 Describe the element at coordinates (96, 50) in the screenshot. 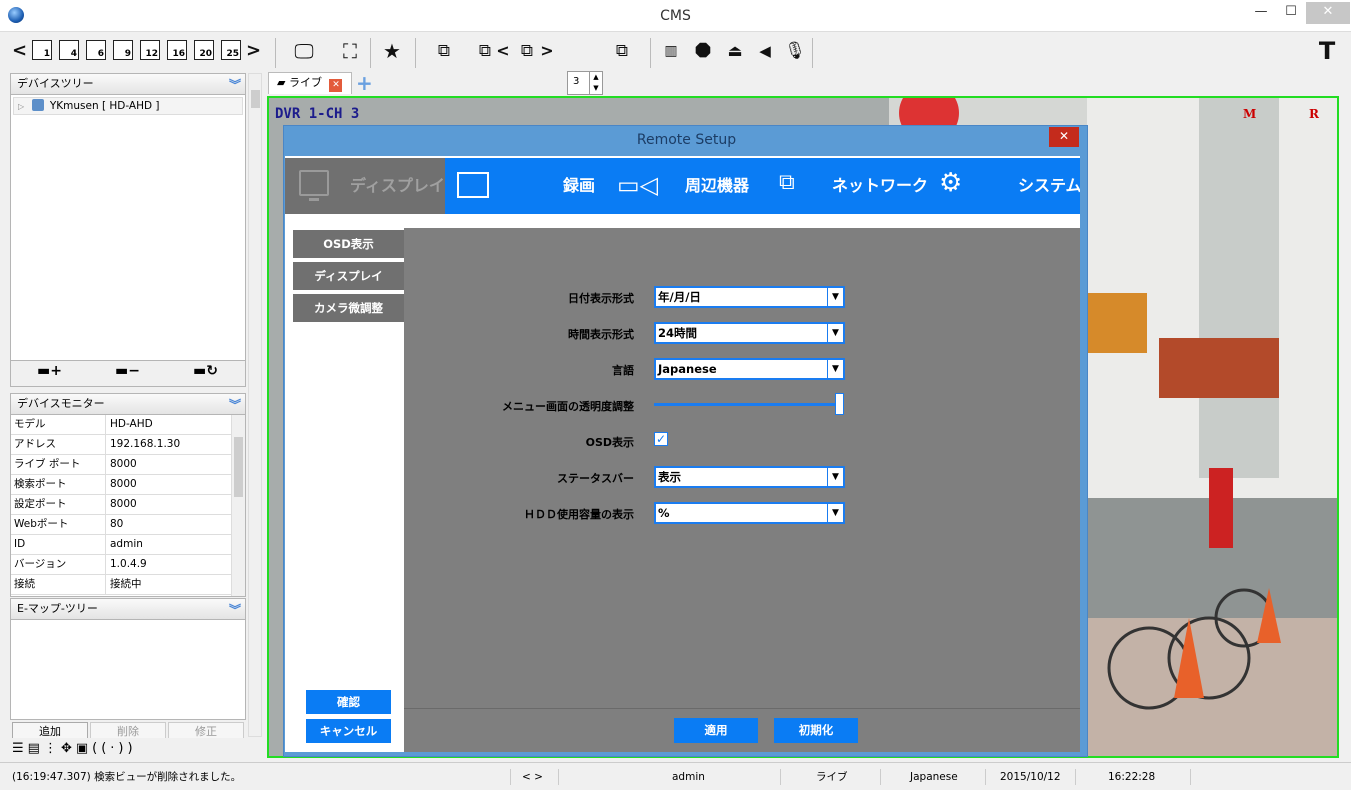

I see `layout-6-button: 6` at that location.